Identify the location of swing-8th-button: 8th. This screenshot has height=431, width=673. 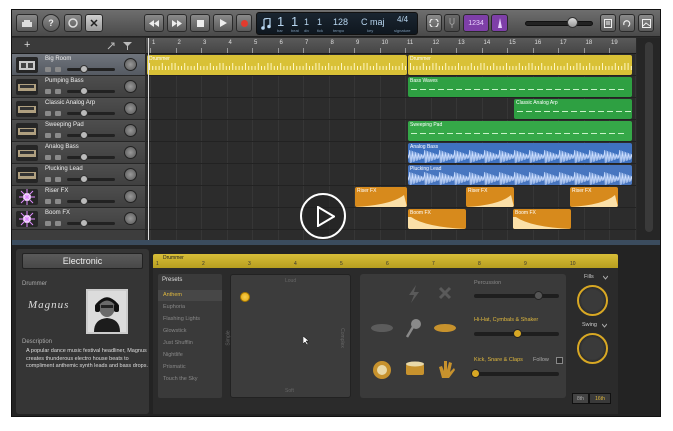
(580, 398).